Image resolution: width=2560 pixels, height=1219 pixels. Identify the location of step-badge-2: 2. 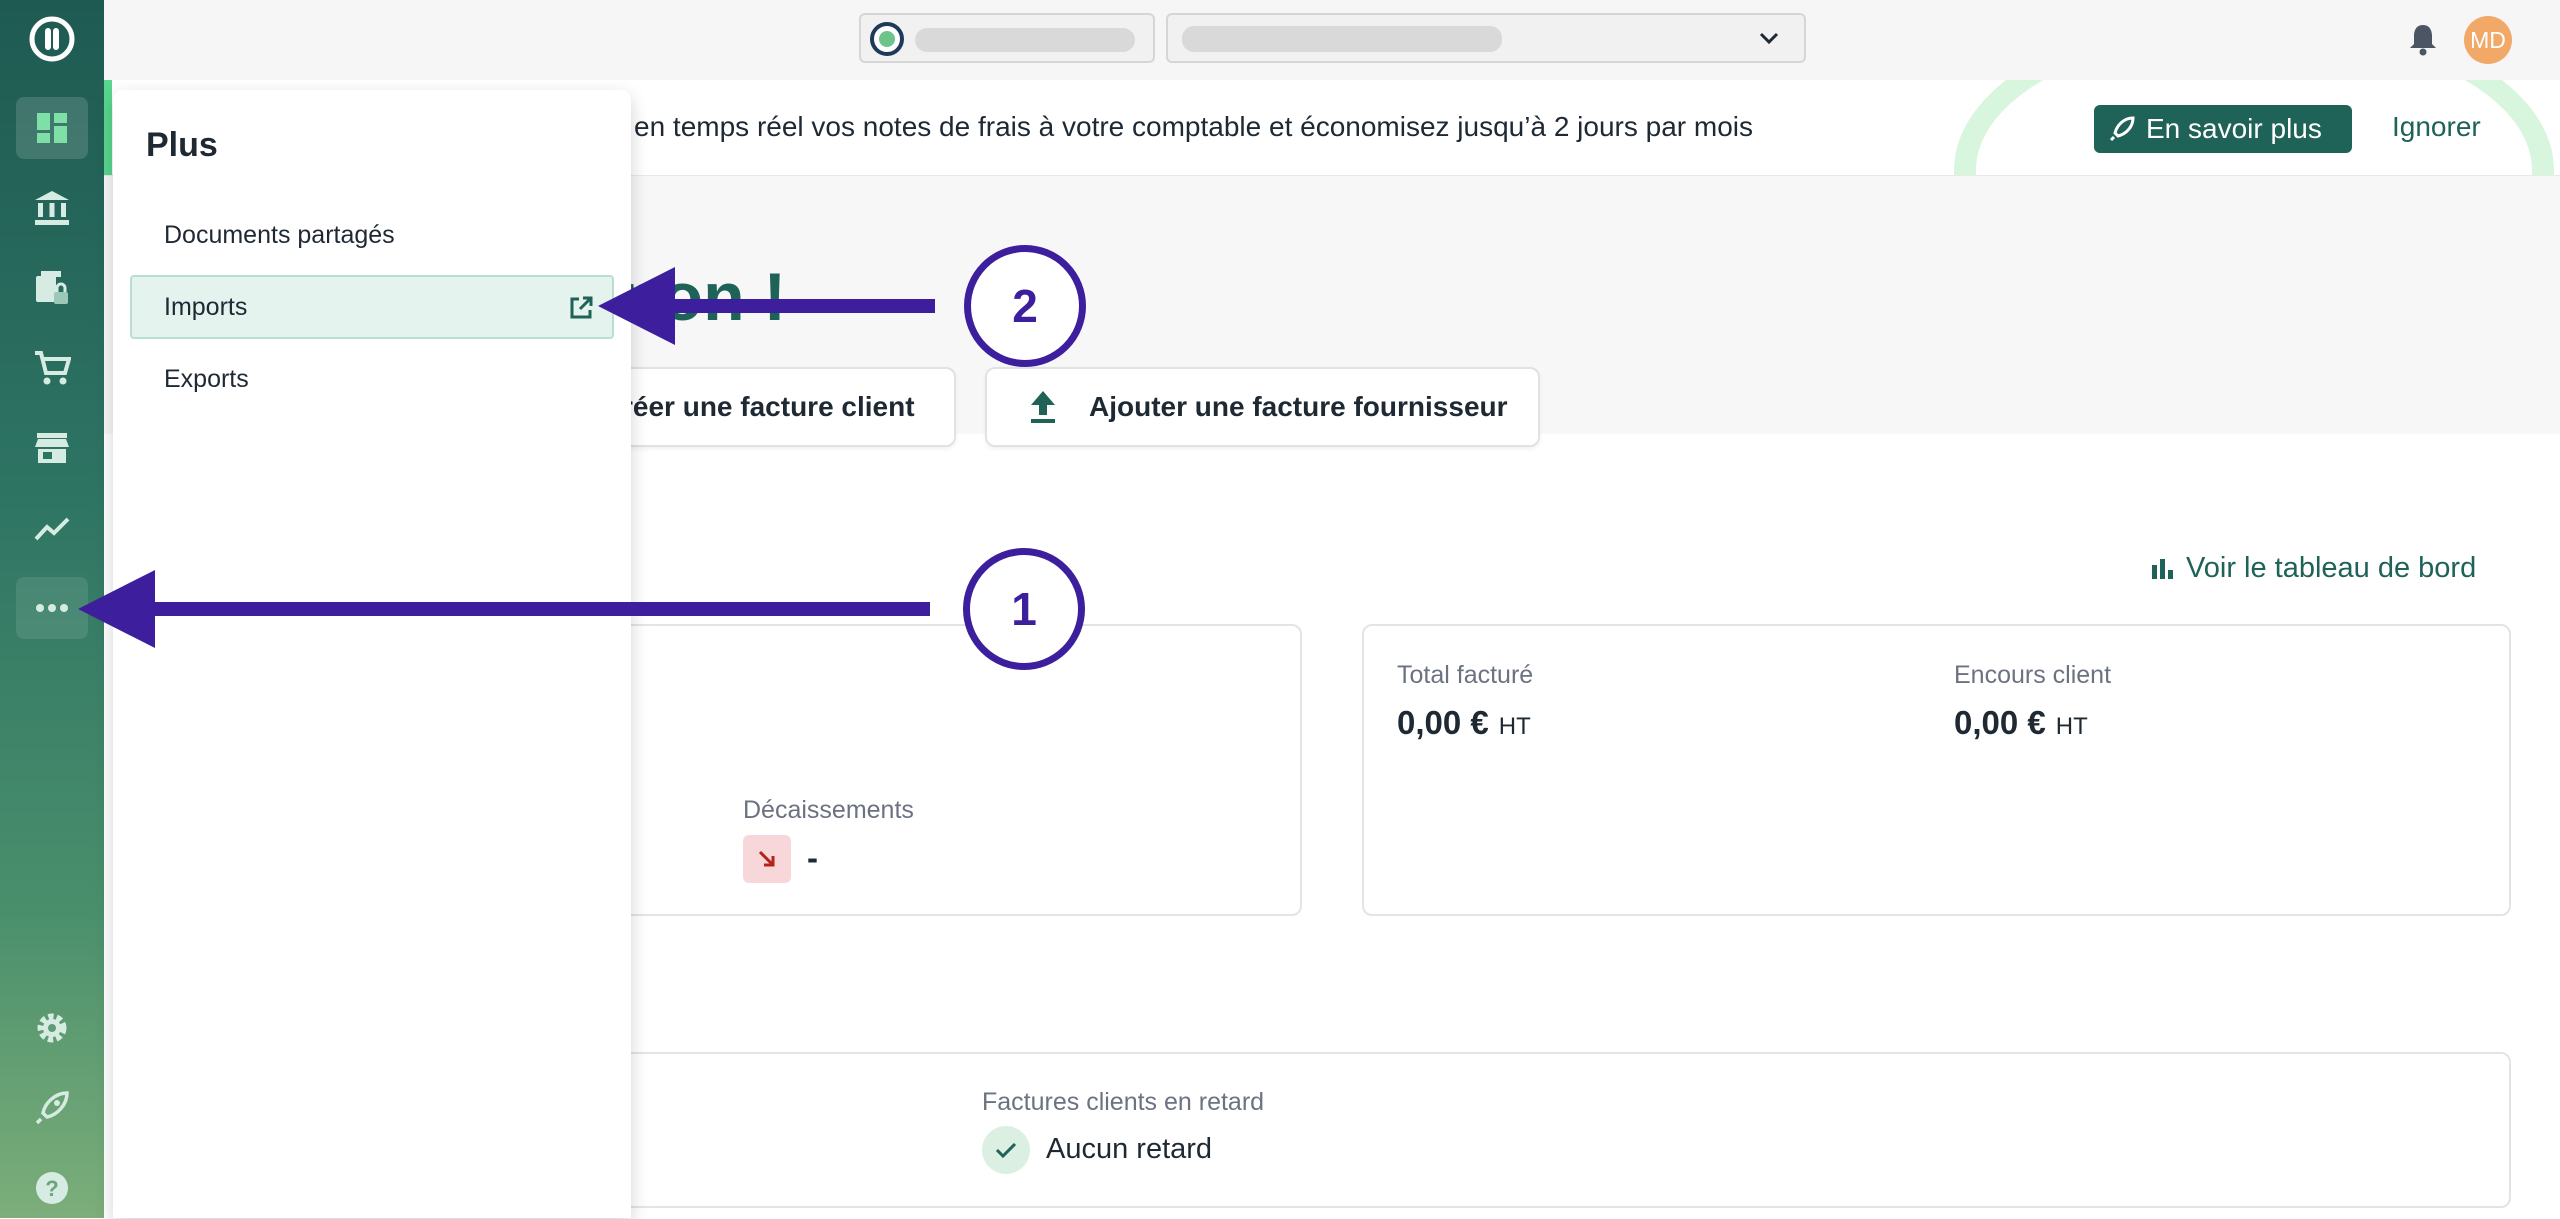
(1025, 306).